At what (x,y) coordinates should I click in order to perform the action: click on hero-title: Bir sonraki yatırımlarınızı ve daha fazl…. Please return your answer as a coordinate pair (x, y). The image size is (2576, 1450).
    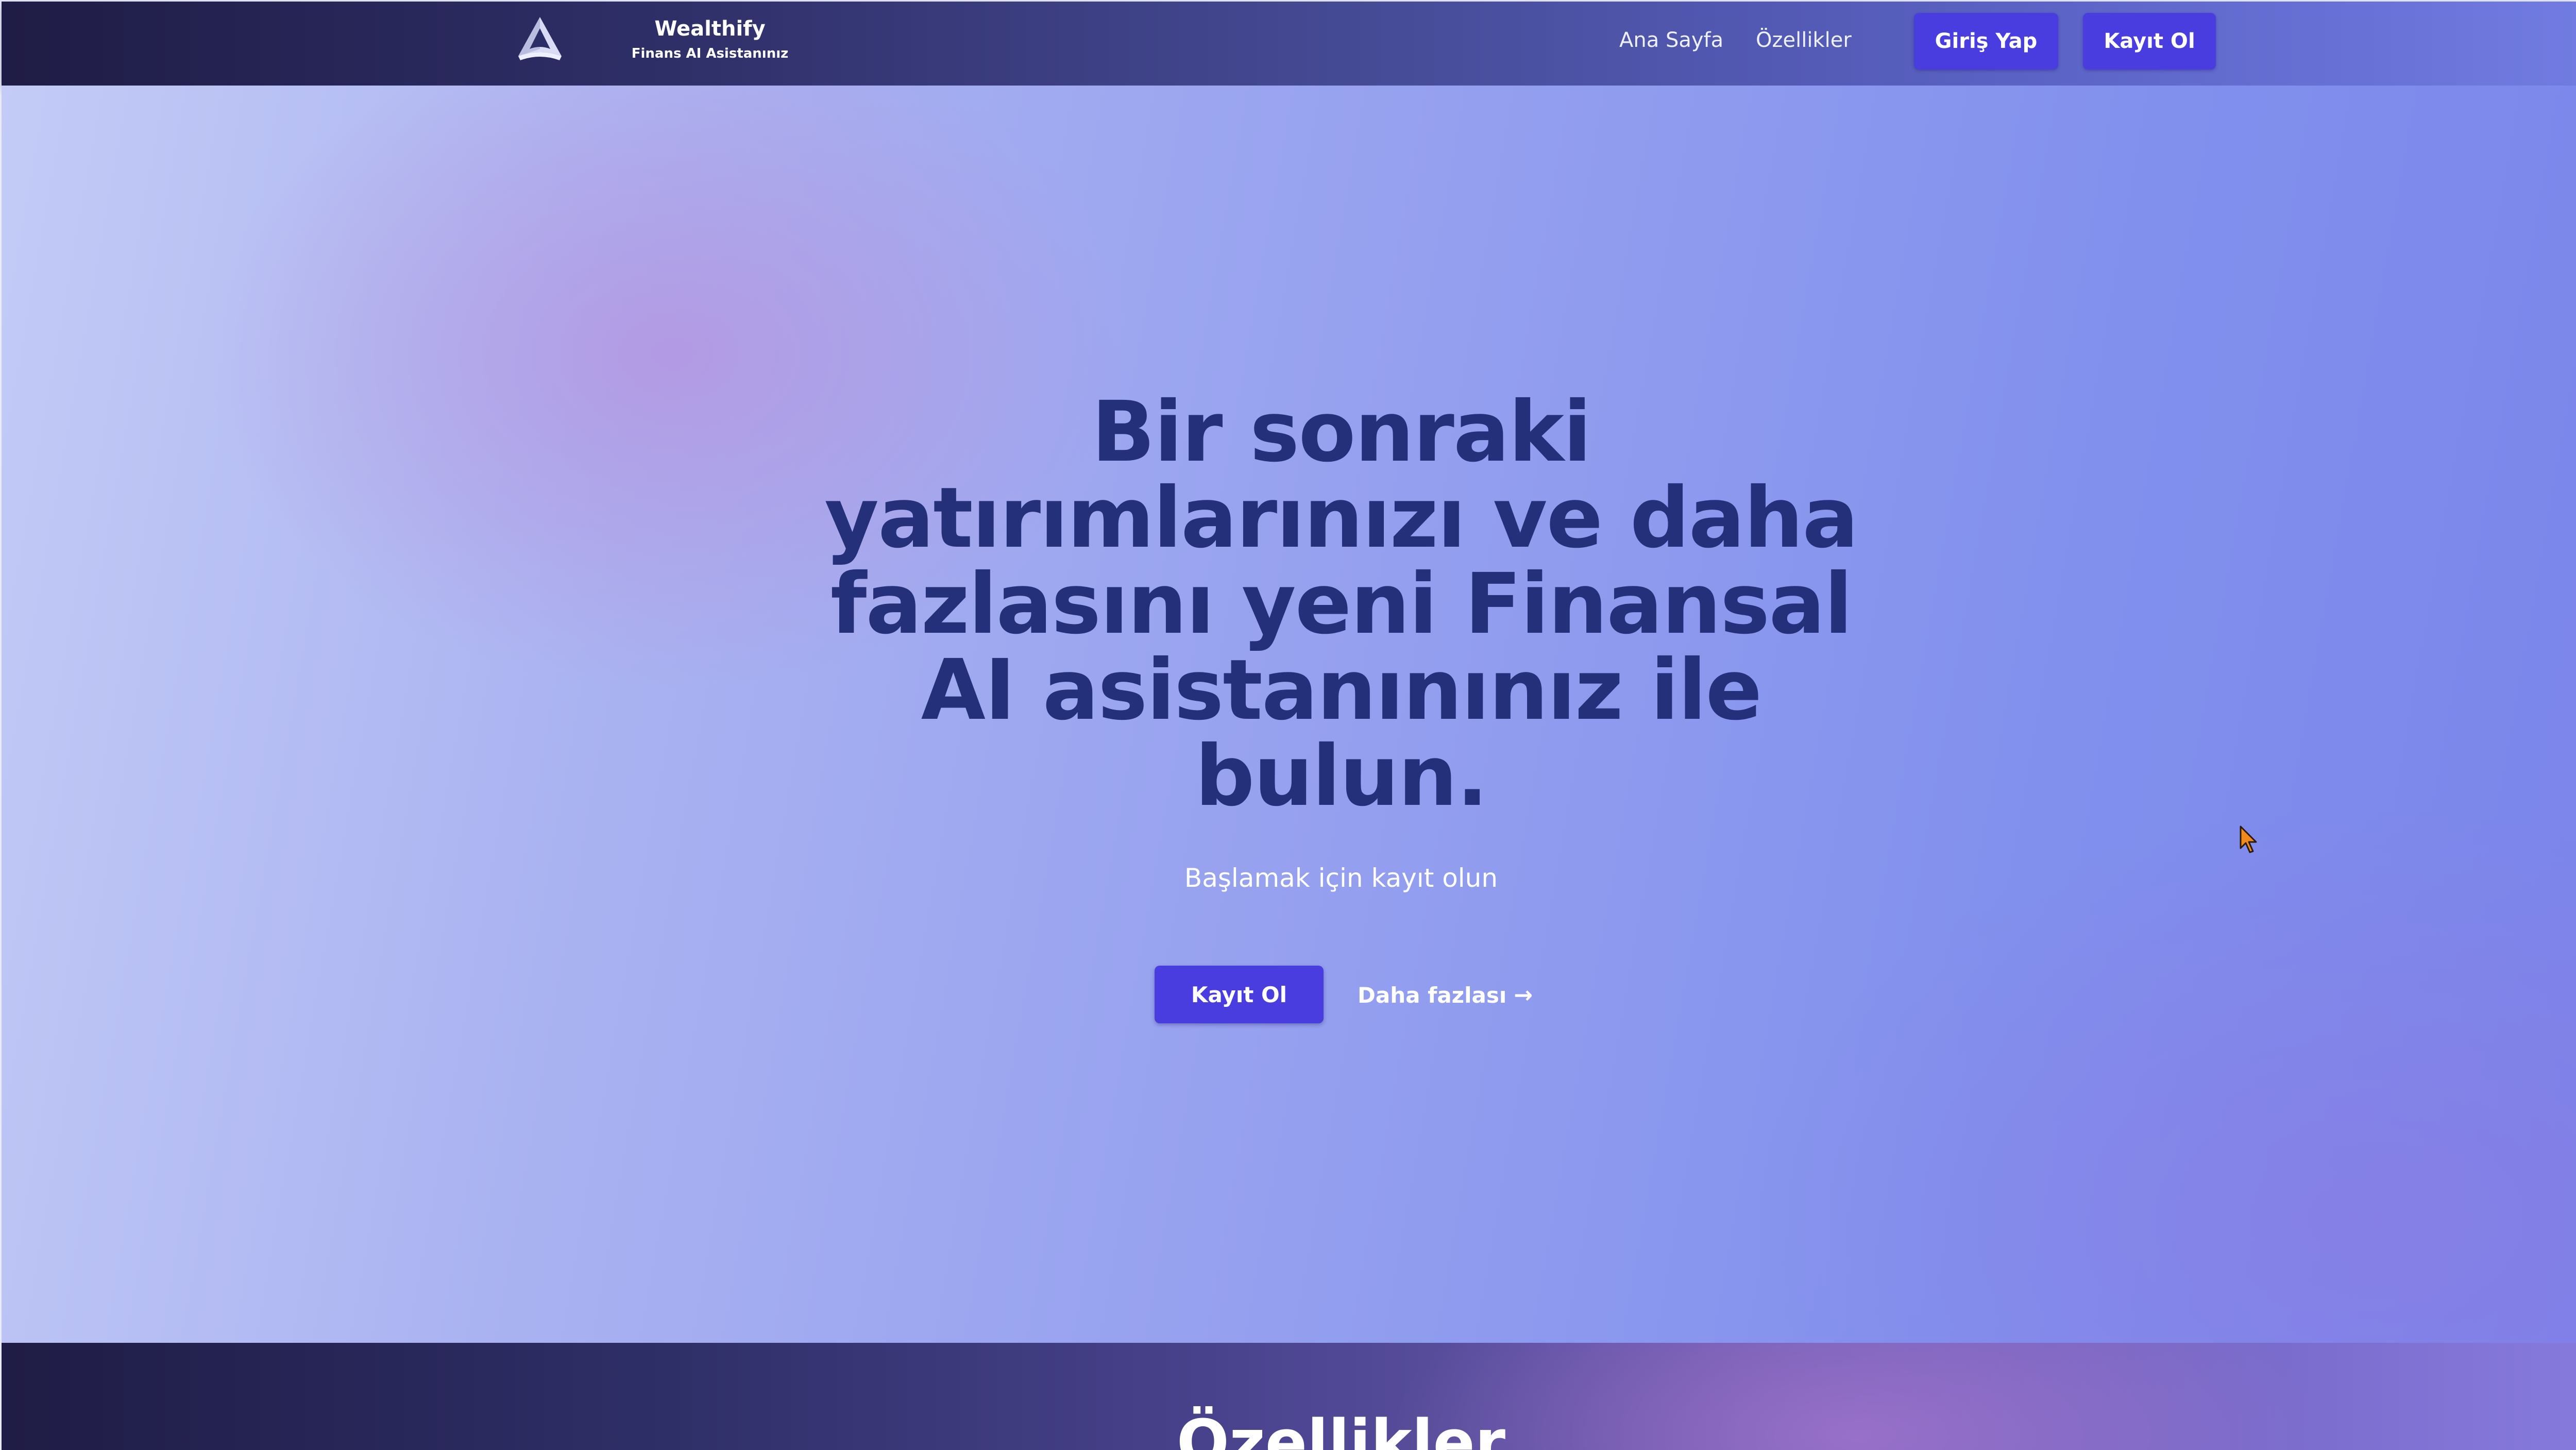
    Looking at the image, I should click on (1341, 604).